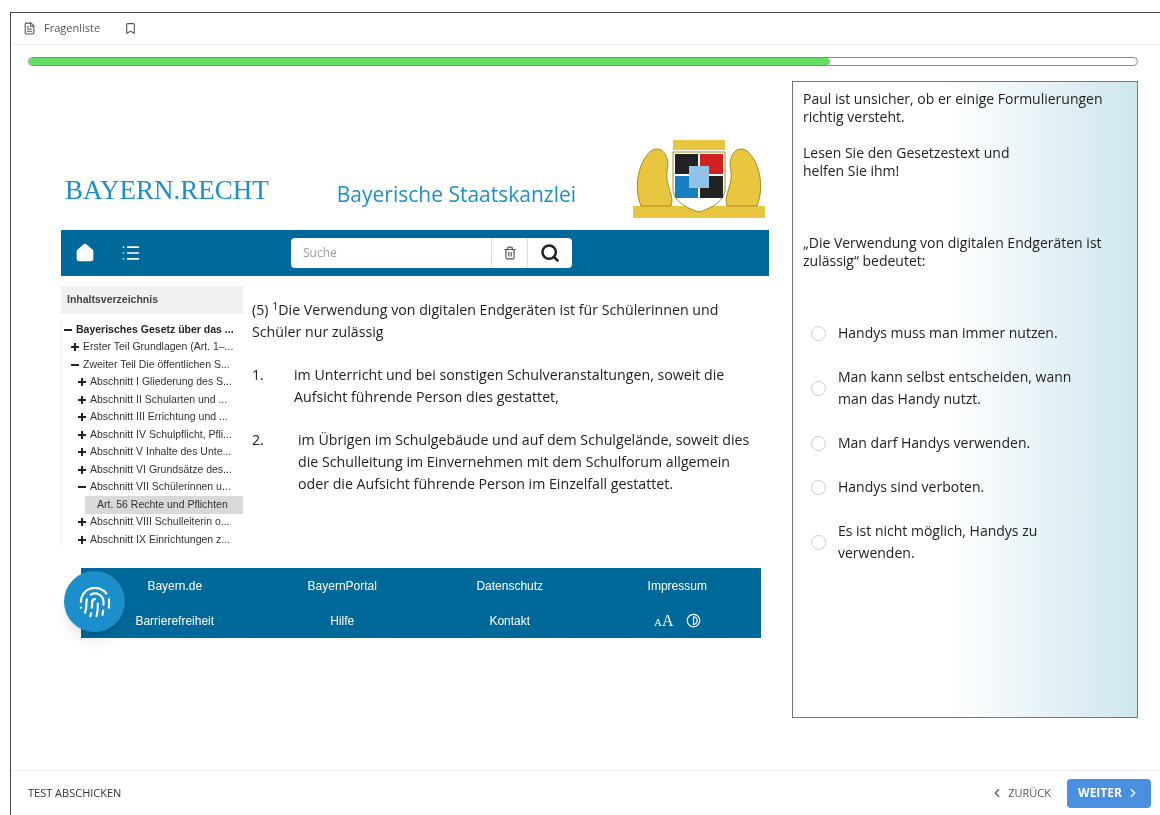  Describe the element at coordinates (907, 153) in the screenshot. I see `task-instruction: Lesen Sie den Gesetzestext und` at that location.